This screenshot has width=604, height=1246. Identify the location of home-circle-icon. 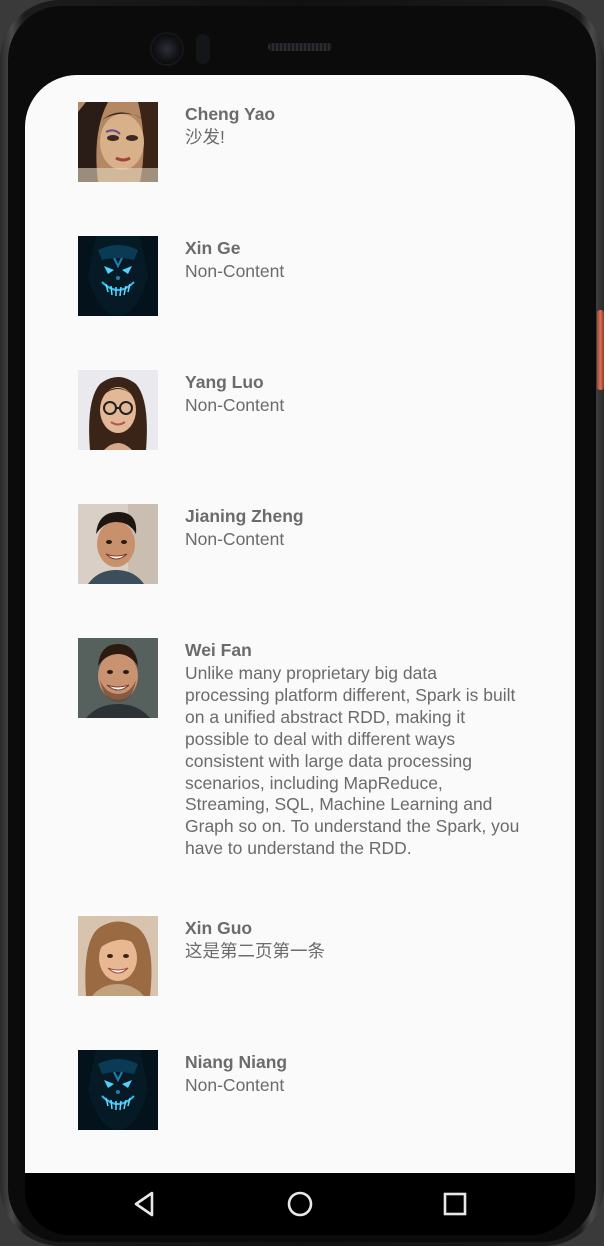
(300, 1204).